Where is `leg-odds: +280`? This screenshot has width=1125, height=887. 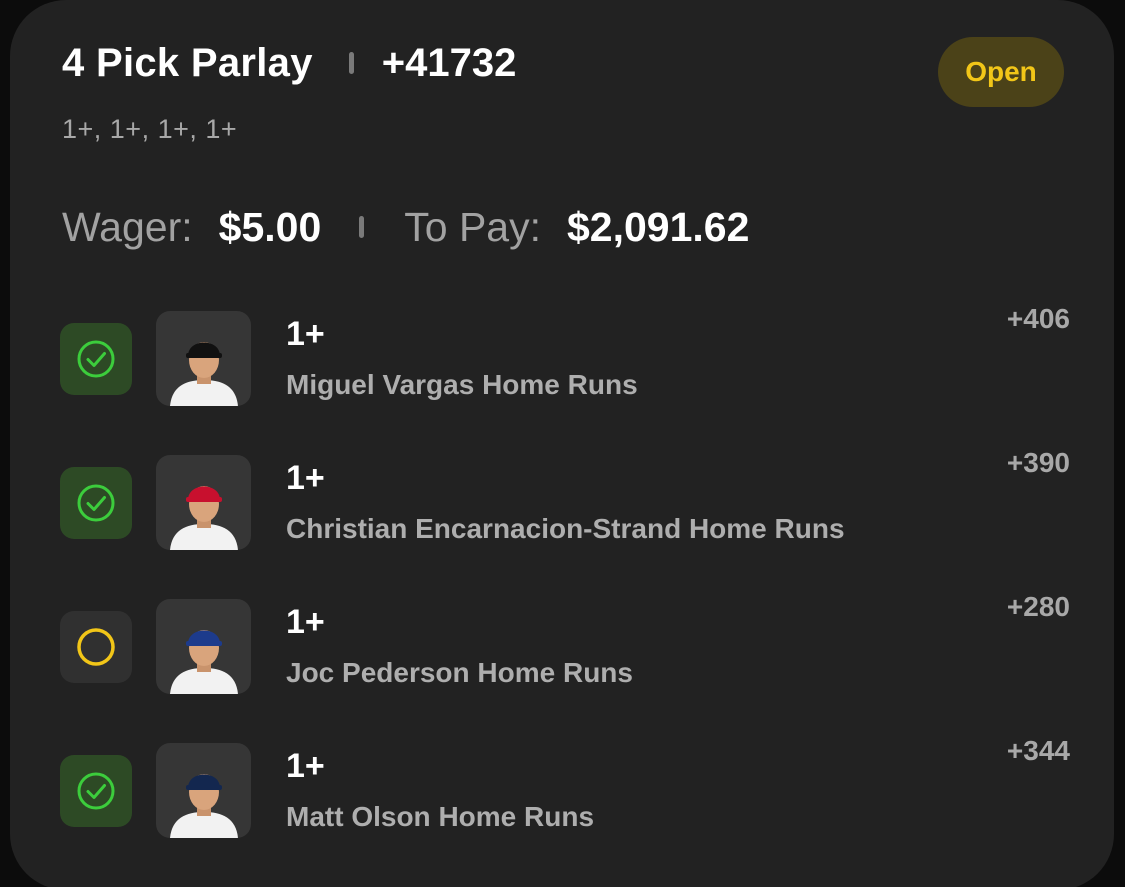
leg-odds: +280 is located at coordinates (1038, 606).